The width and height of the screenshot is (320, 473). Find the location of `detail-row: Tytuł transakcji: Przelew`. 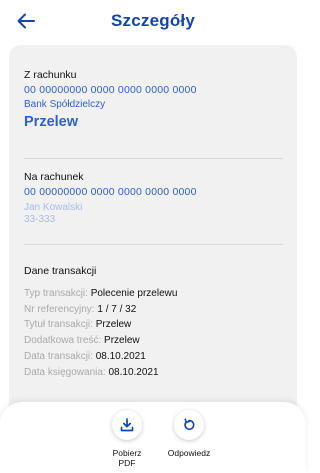

detail-row: Tytuł transakcji: Przelew is located at coordinates (78, 325).